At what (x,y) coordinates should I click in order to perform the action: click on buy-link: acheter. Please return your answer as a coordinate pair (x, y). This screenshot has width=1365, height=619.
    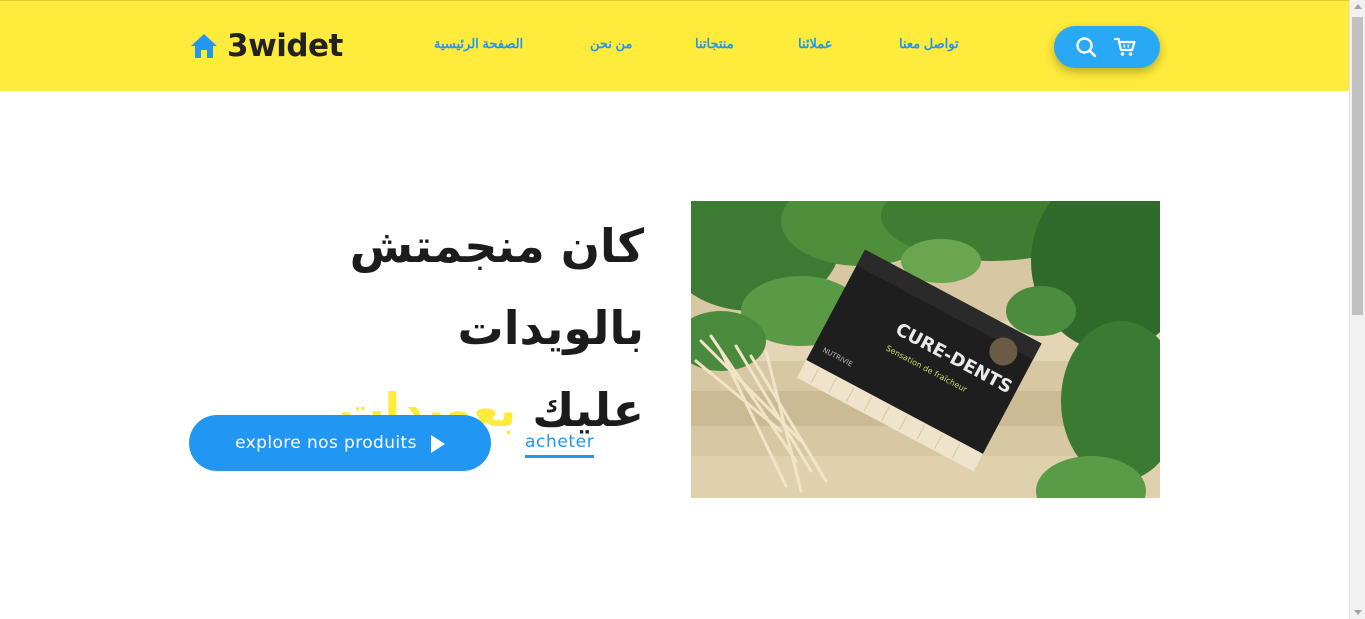
    Looking at the image, I should click on (560, 445).